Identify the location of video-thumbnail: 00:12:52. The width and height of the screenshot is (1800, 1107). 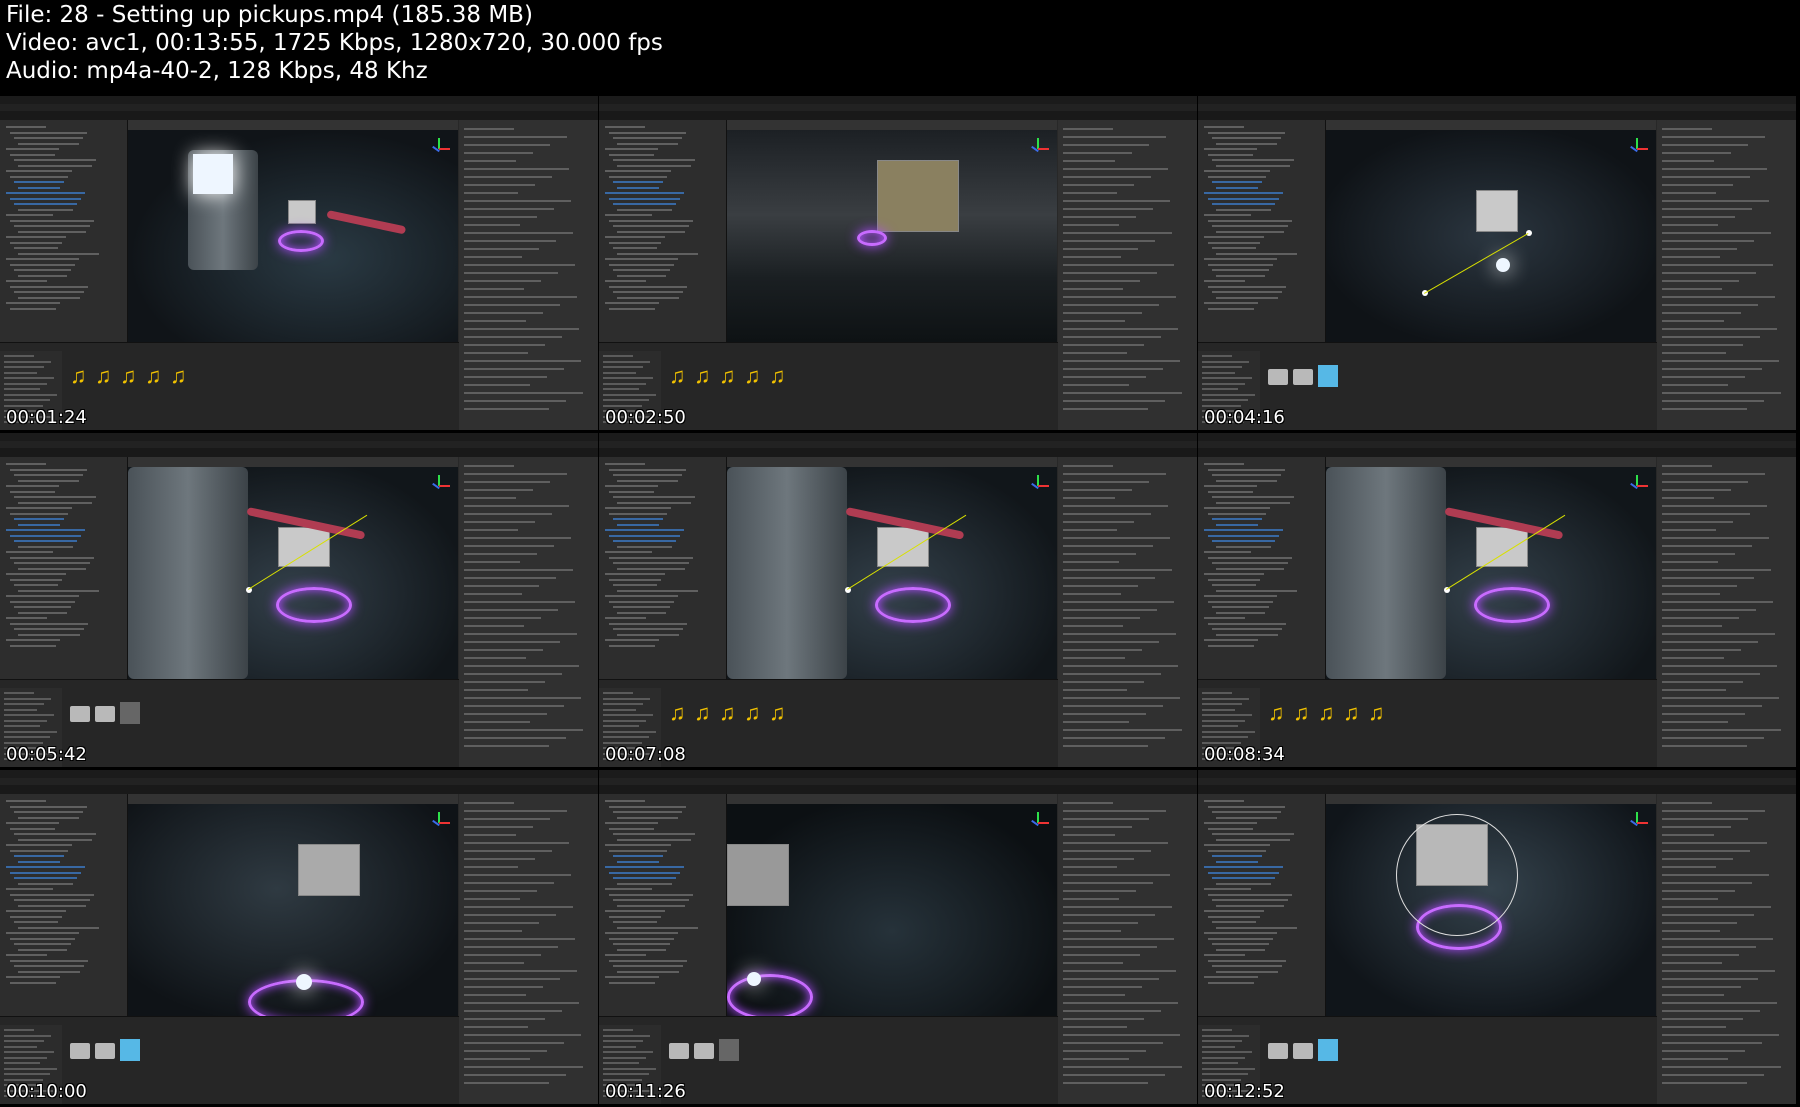
(1497, 937).